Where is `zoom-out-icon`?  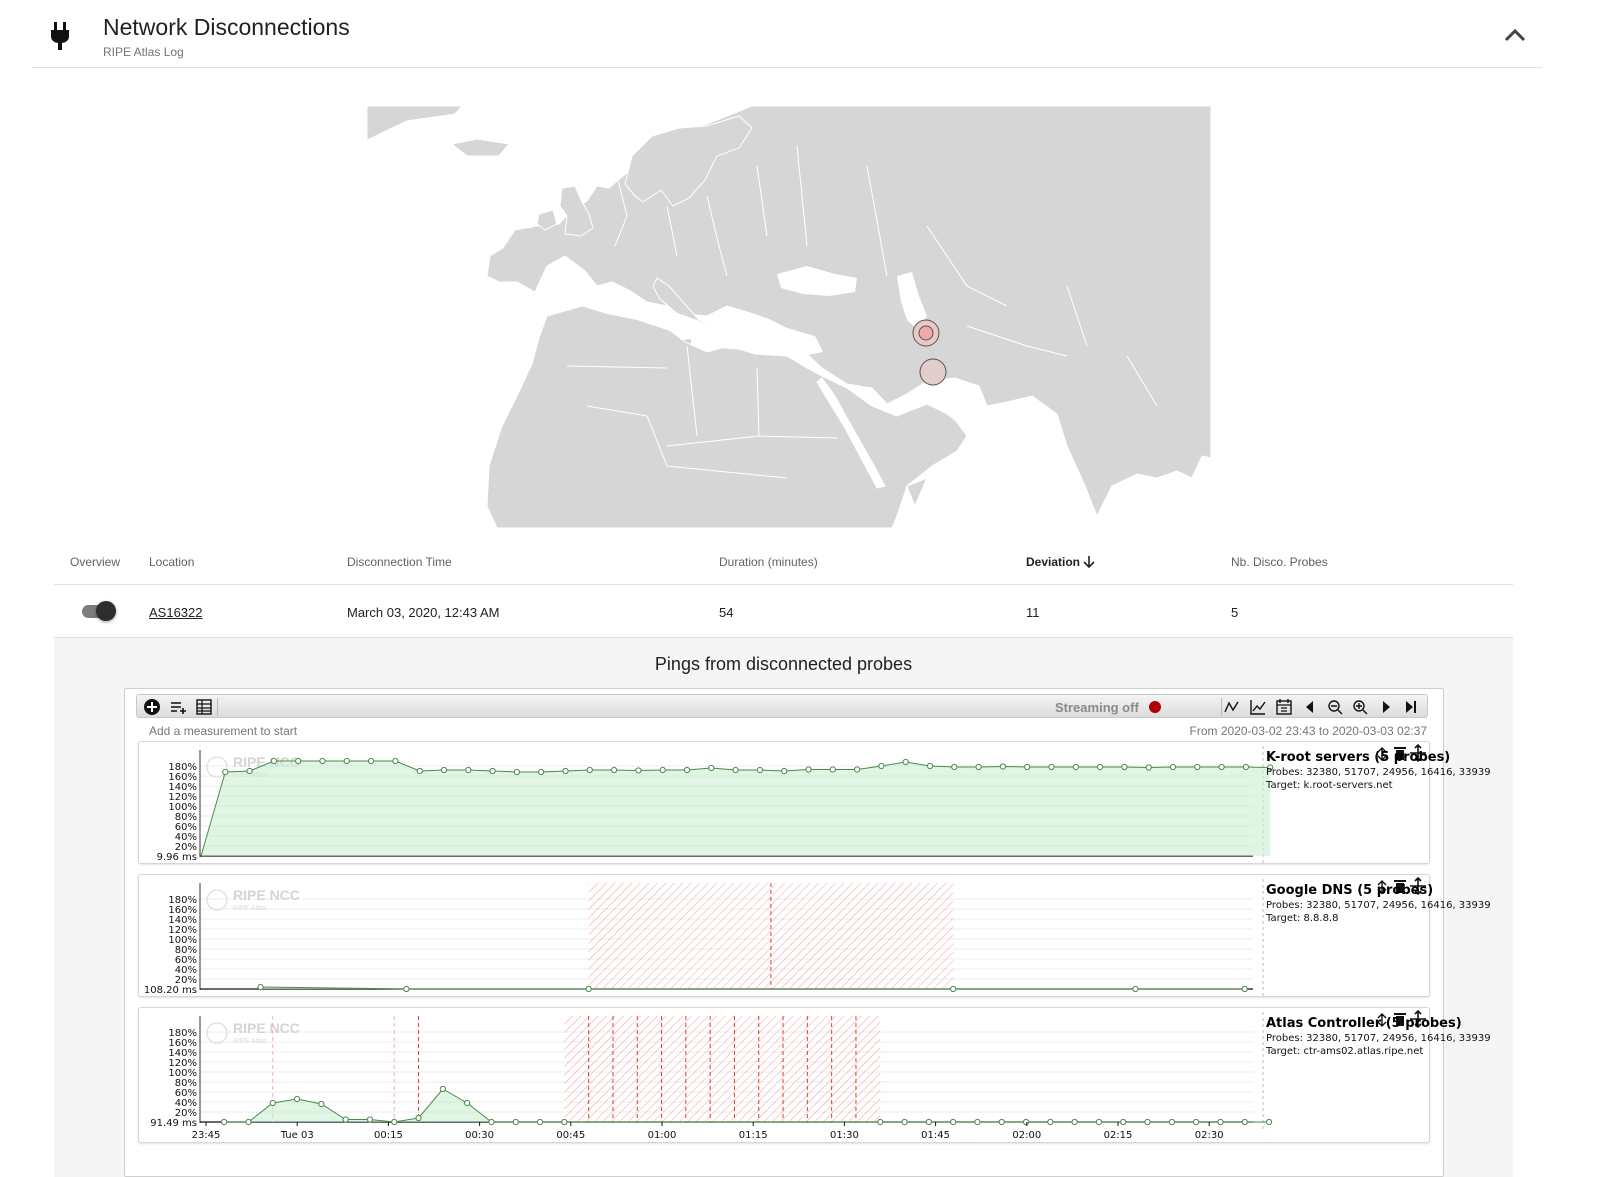 zoom-out-icon is located at coordinates (1335, 707).